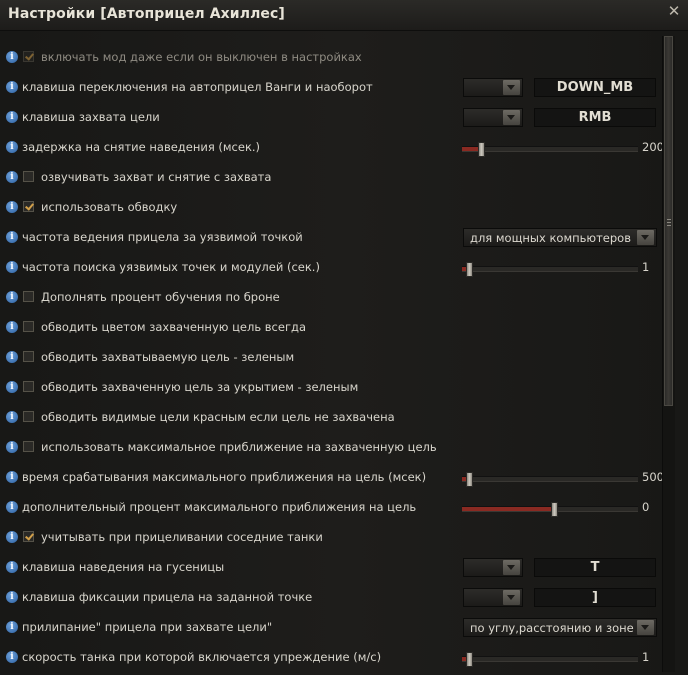  I want to click on key-binding-field: RMB, so click(595, 117).